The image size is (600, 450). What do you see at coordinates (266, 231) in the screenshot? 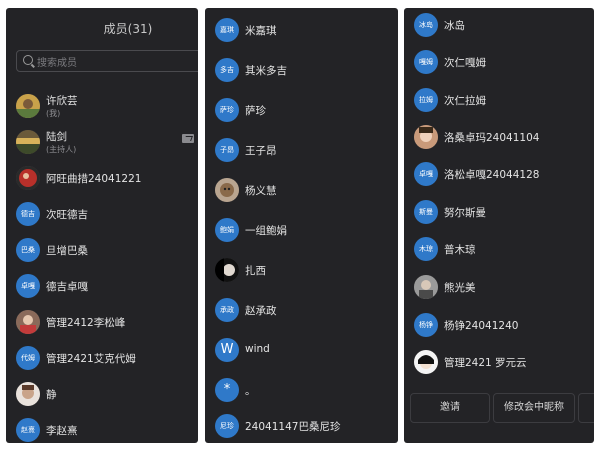
I see `member-name: 一组鲍娟` at bounding box center [266, 231].